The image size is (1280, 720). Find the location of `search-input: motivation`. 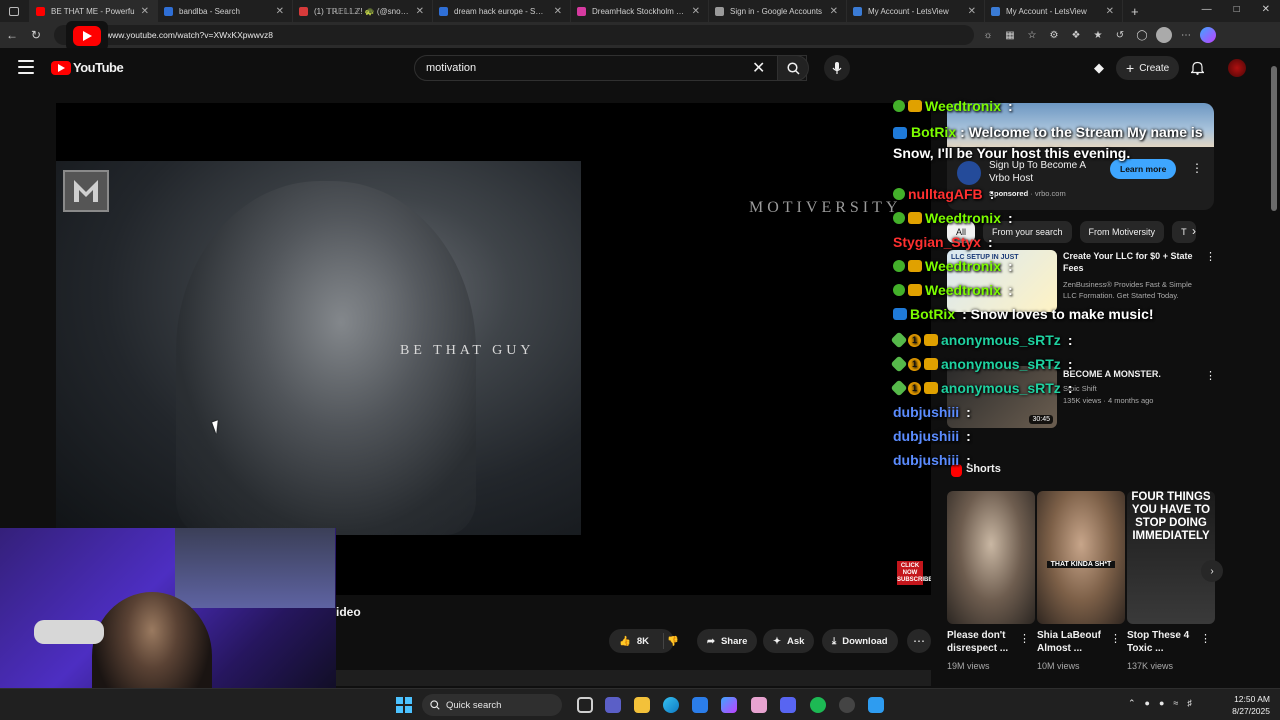

search-input: motivation is located at coordinates (610, 68).